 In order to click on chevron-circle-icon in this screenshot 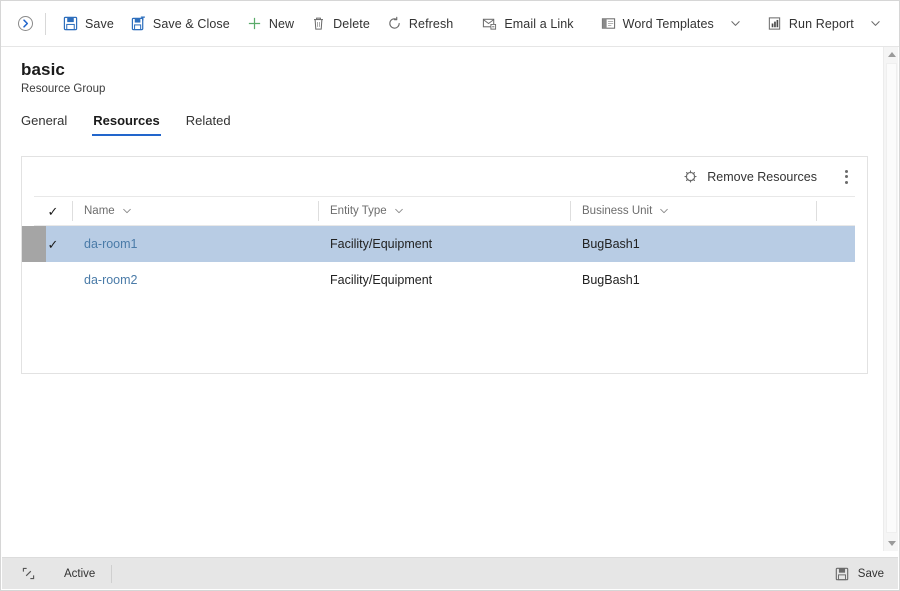, I will do `click(25, 24)`.